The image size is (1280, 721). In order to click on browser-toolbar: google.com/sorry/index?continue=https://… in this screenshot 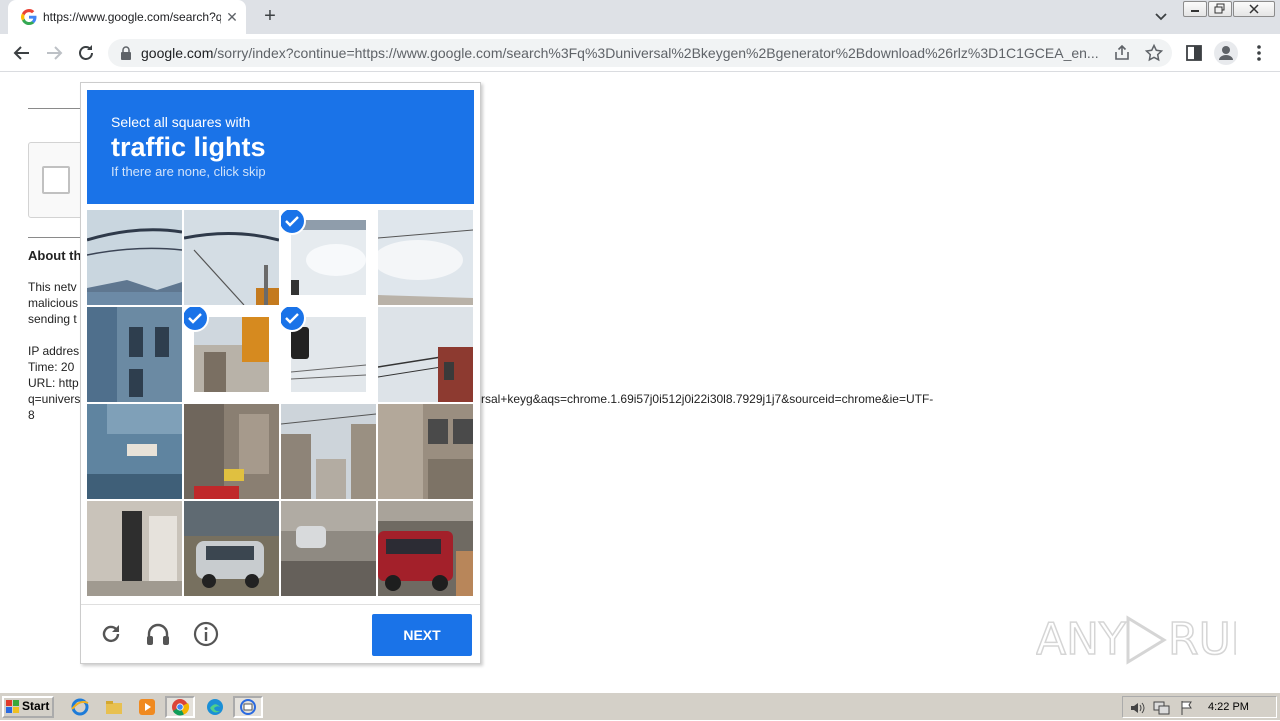, I will do `click(640, 53)`.